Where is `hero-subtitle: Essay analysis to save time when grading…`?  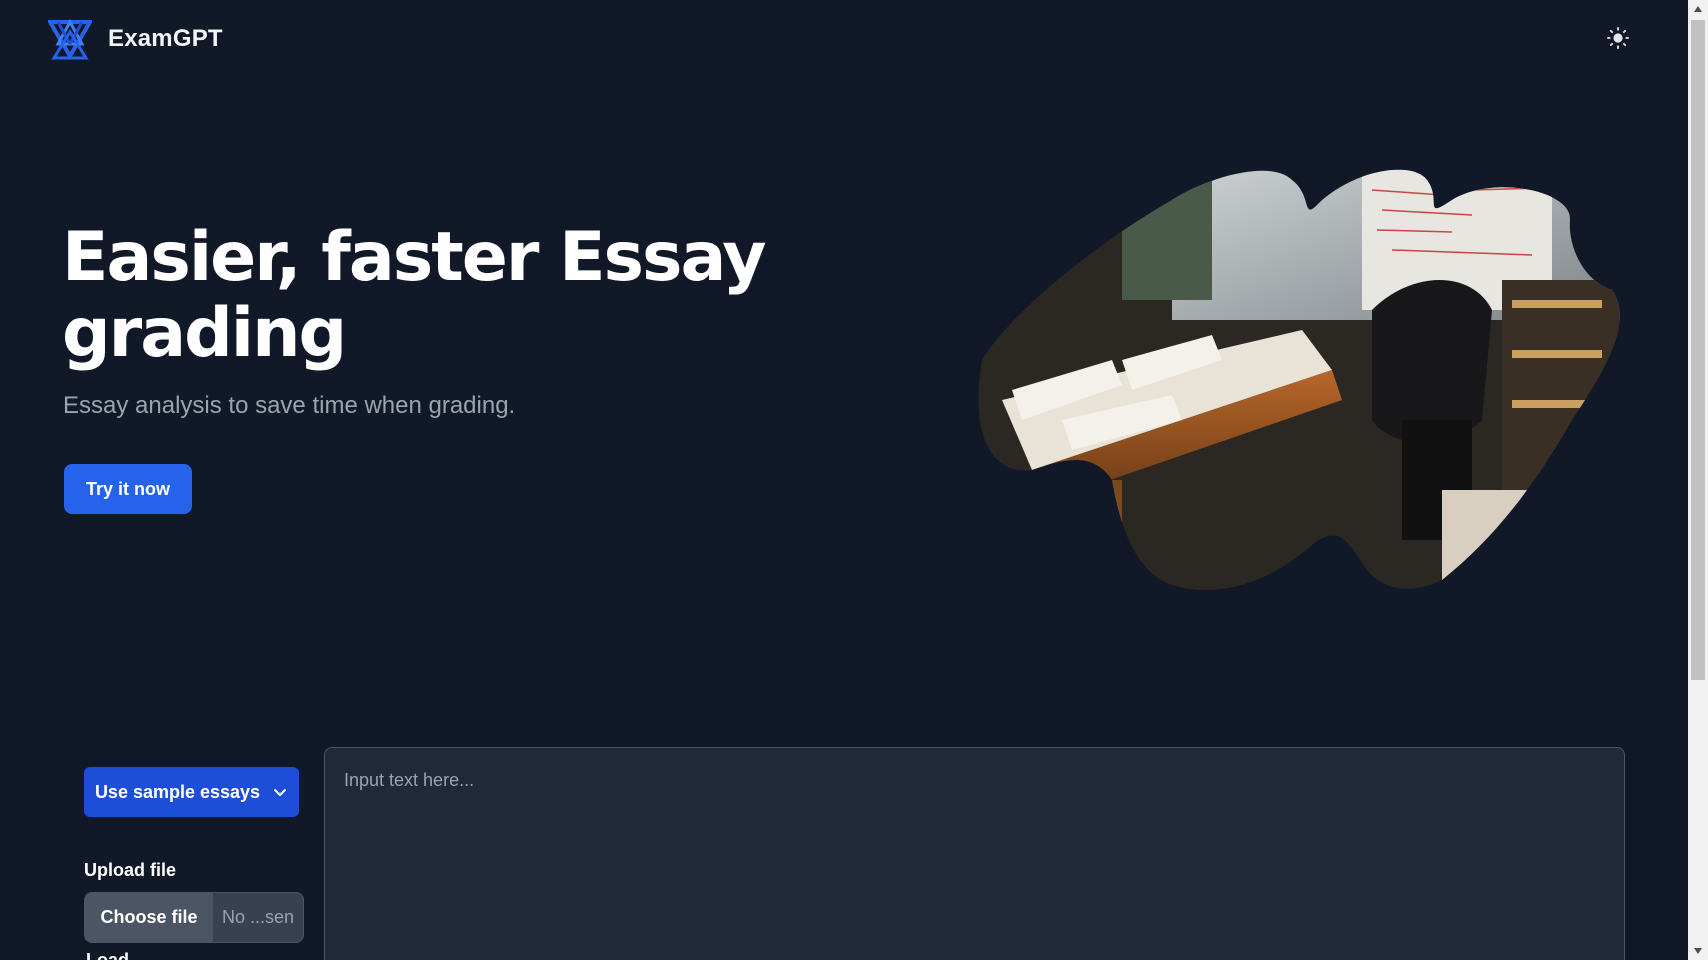
hero-subtitle: Essay analysis to save time when grading… is located at coordinates (289, 405).